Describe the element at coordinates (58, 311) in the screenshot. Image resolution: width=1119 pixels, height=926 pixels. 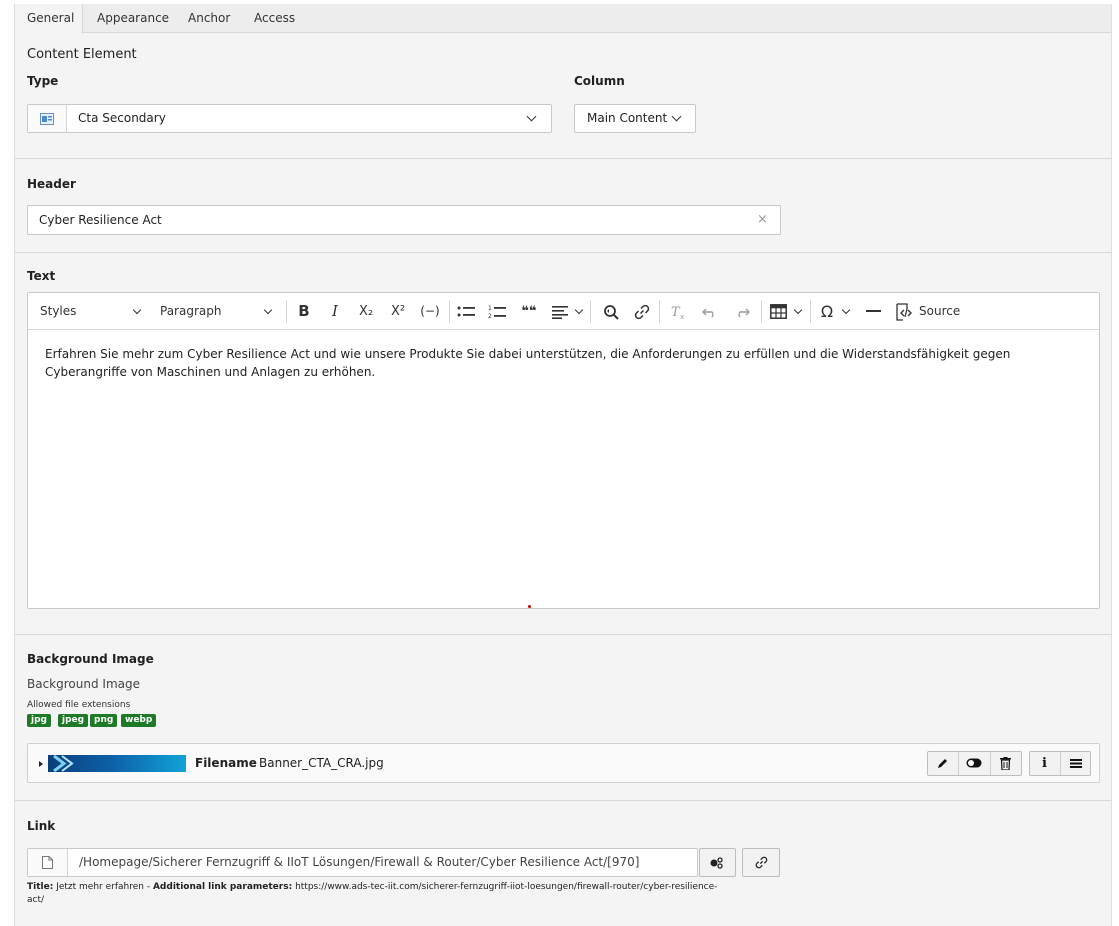
I see `styles-dropdown: Styles` at that location.